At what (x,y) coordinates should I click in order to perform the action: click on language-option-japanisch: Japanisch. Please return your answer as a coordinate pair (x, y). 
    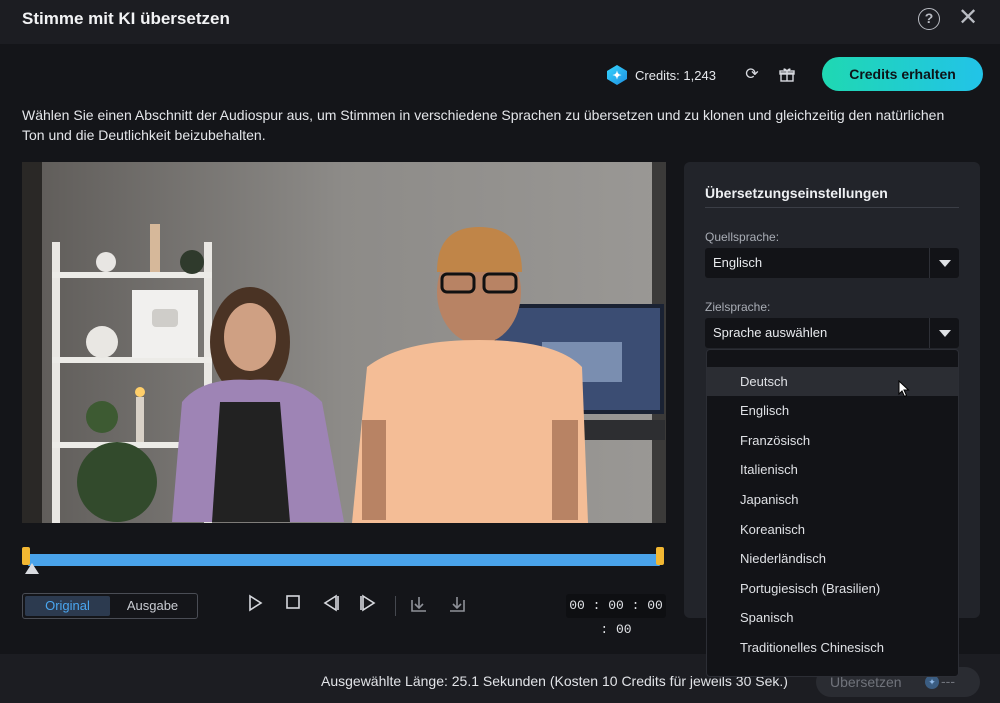
    Looking at the image, I should click on (832, 499).